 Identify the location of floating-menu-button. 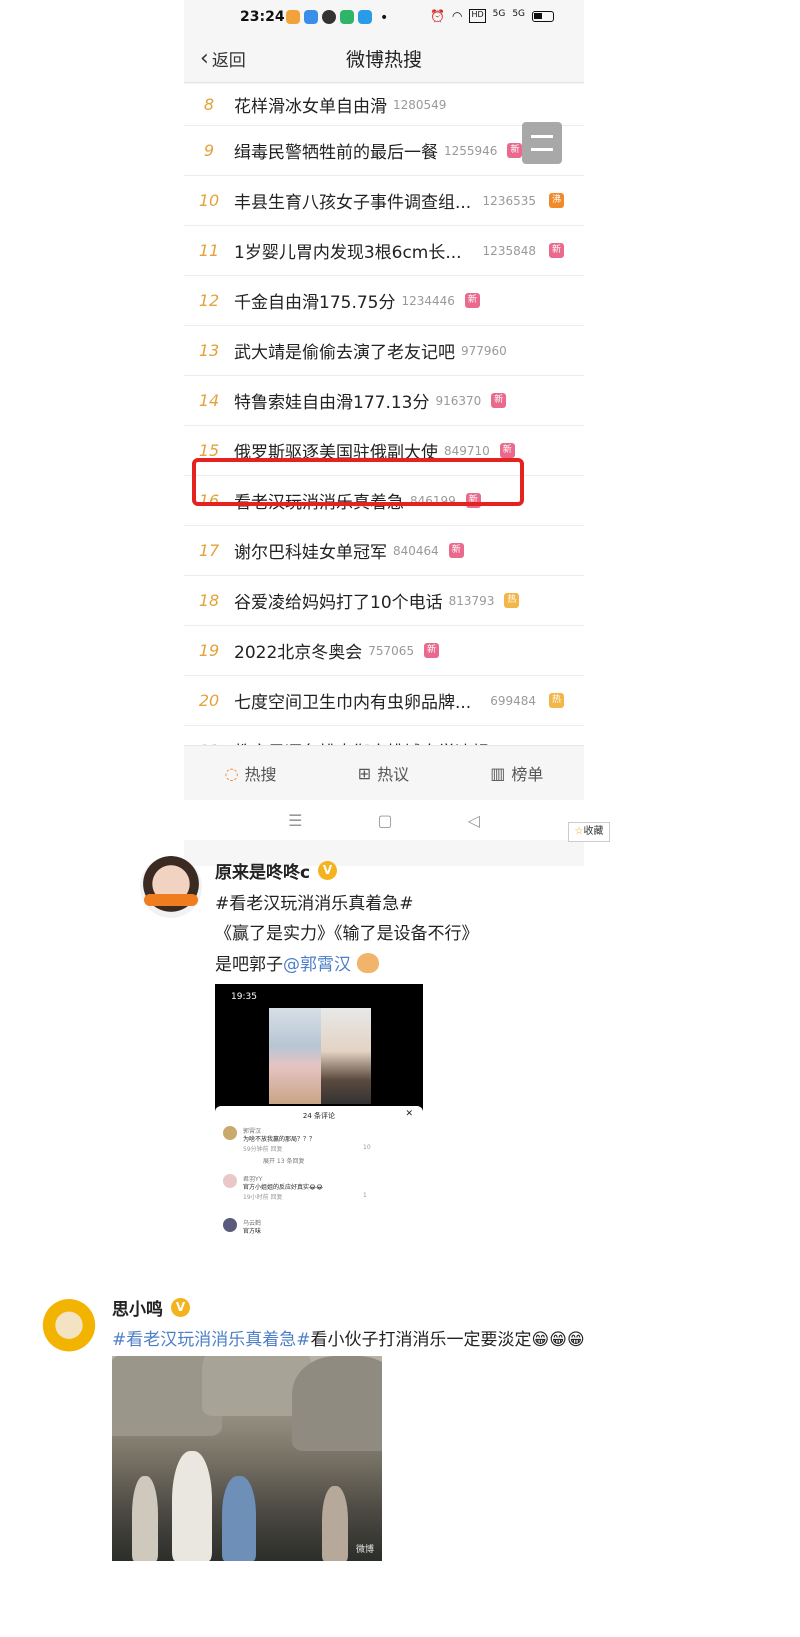
(542, 143).